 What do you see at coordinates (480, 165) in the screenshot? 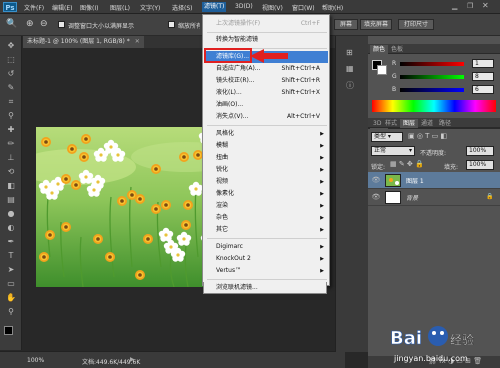
I see `fill-field: 100%` at bounding box center [480, 165].